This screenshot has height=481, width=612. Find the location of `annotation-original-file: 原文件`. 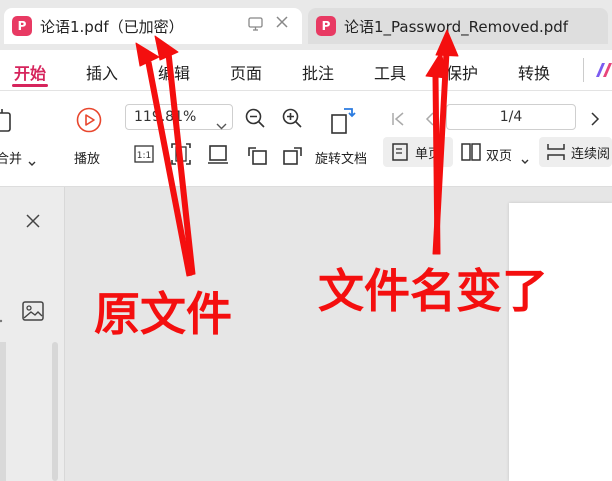

annotation-original-file: 原文件 is located at coordinates (163, 314).